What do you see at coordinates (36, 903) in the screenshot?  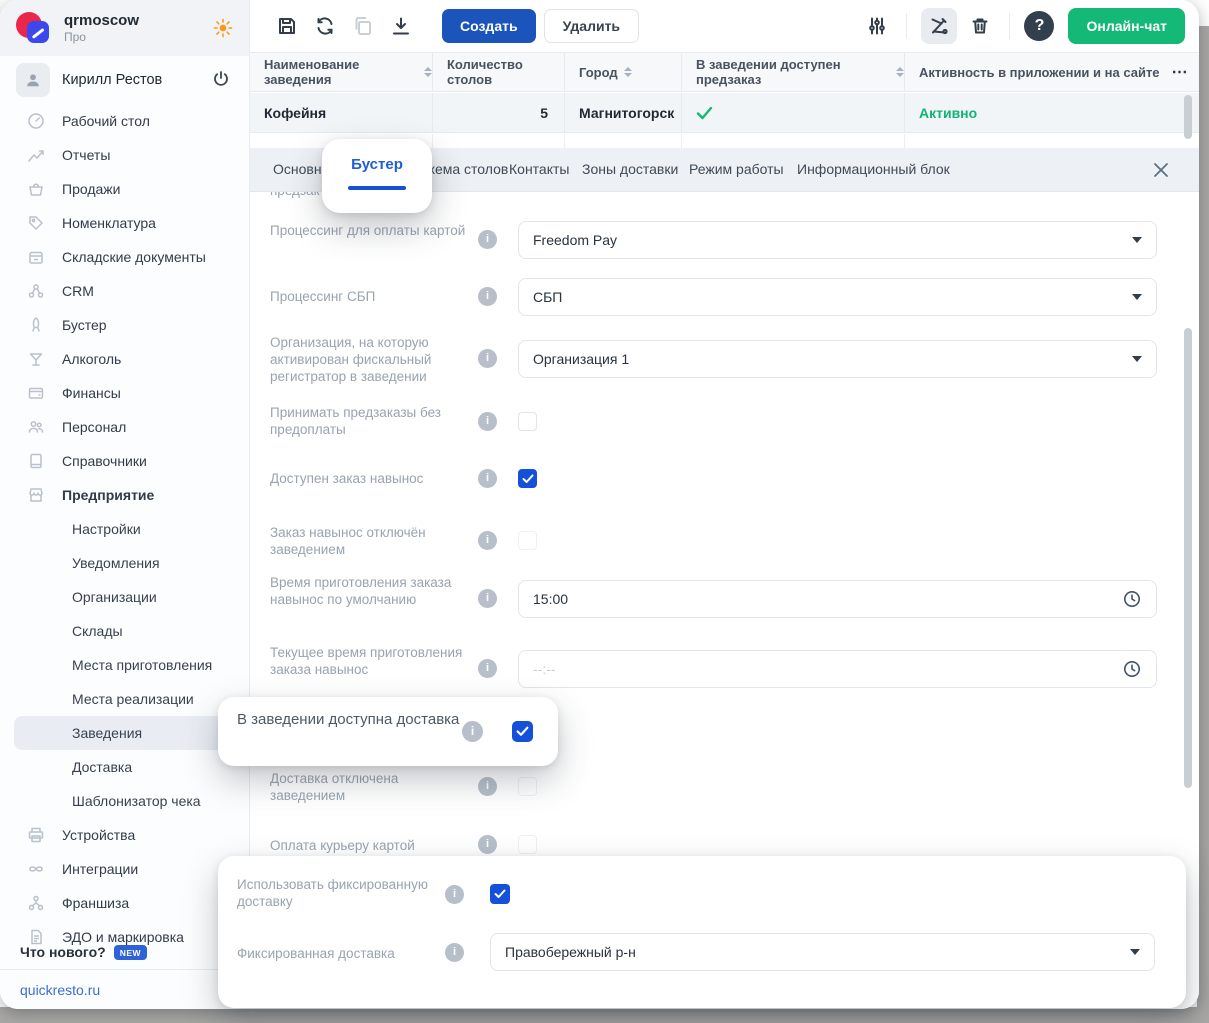 I see `franchise-icon` at bounding box center [36, 903].